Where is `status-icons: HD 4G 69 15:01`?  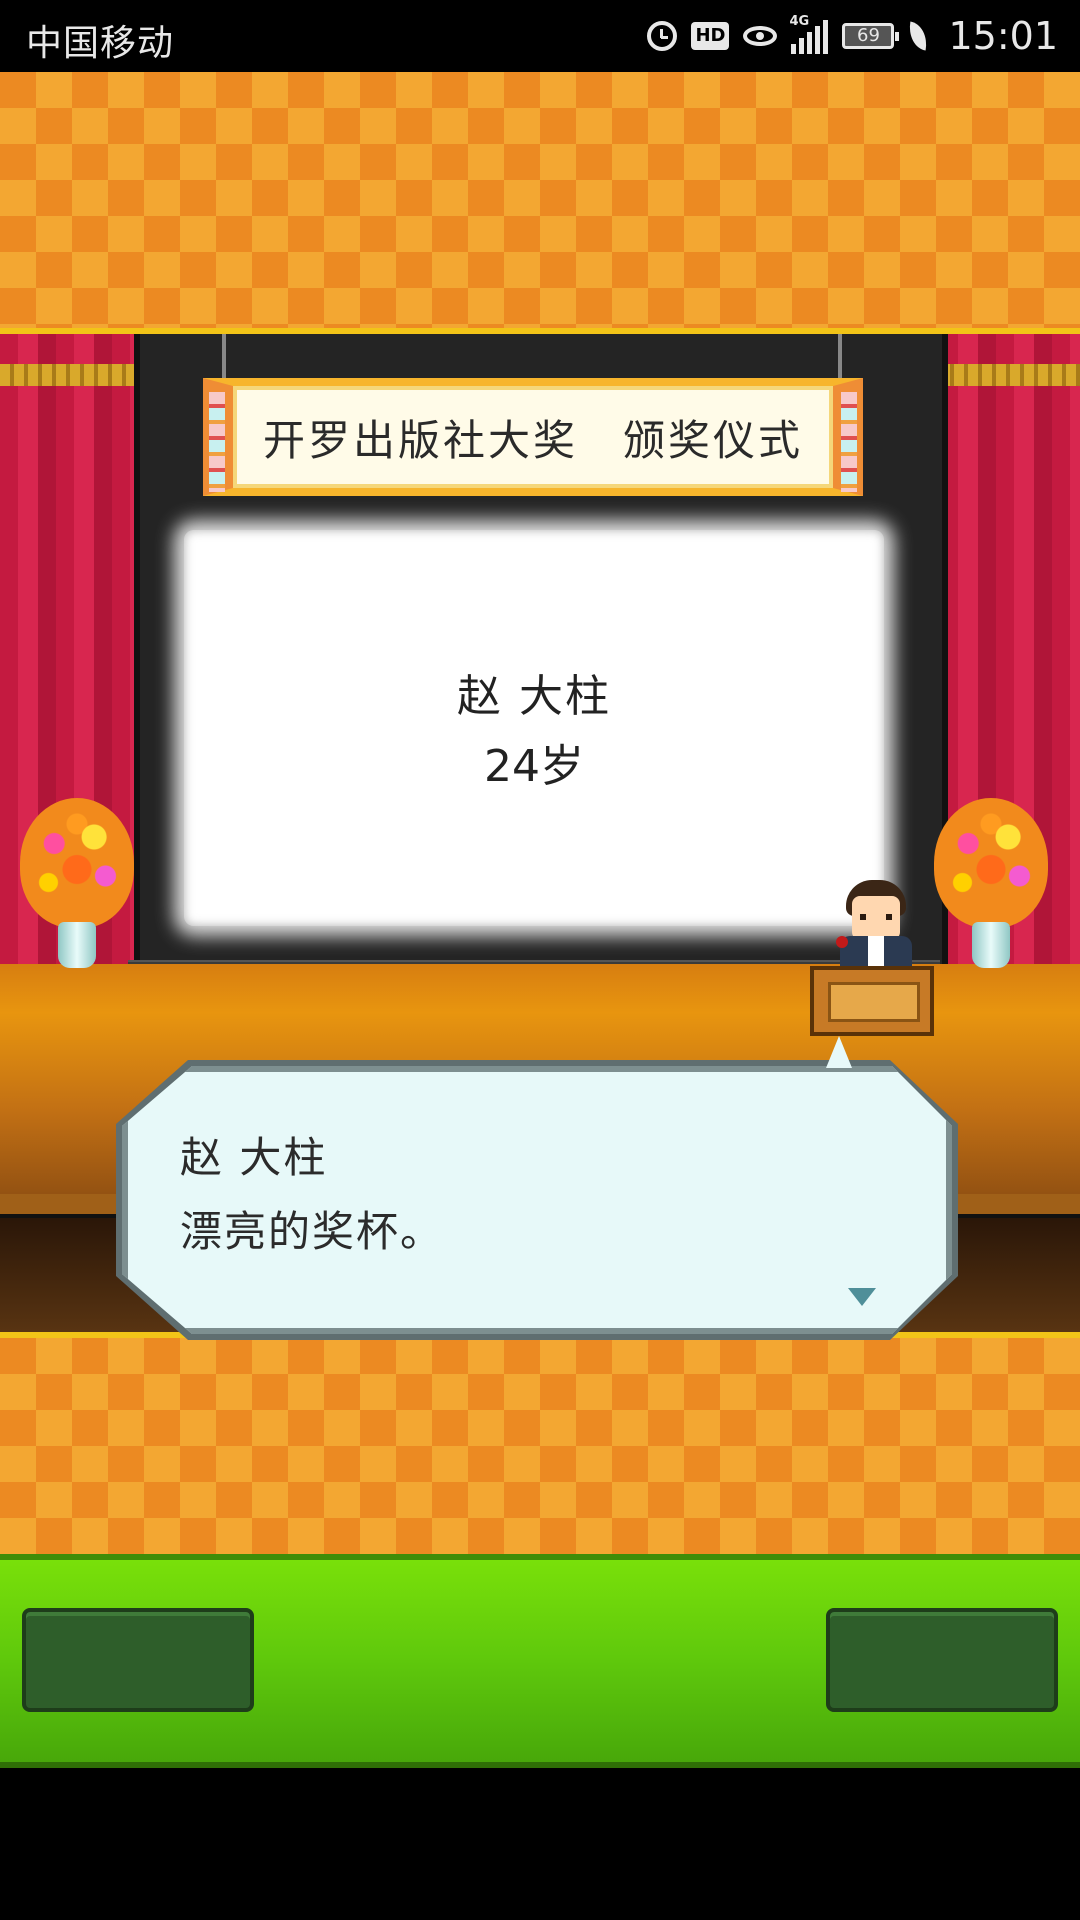 status-icons: HD 4G 69 15:01 is located at coordinates (852, 36).